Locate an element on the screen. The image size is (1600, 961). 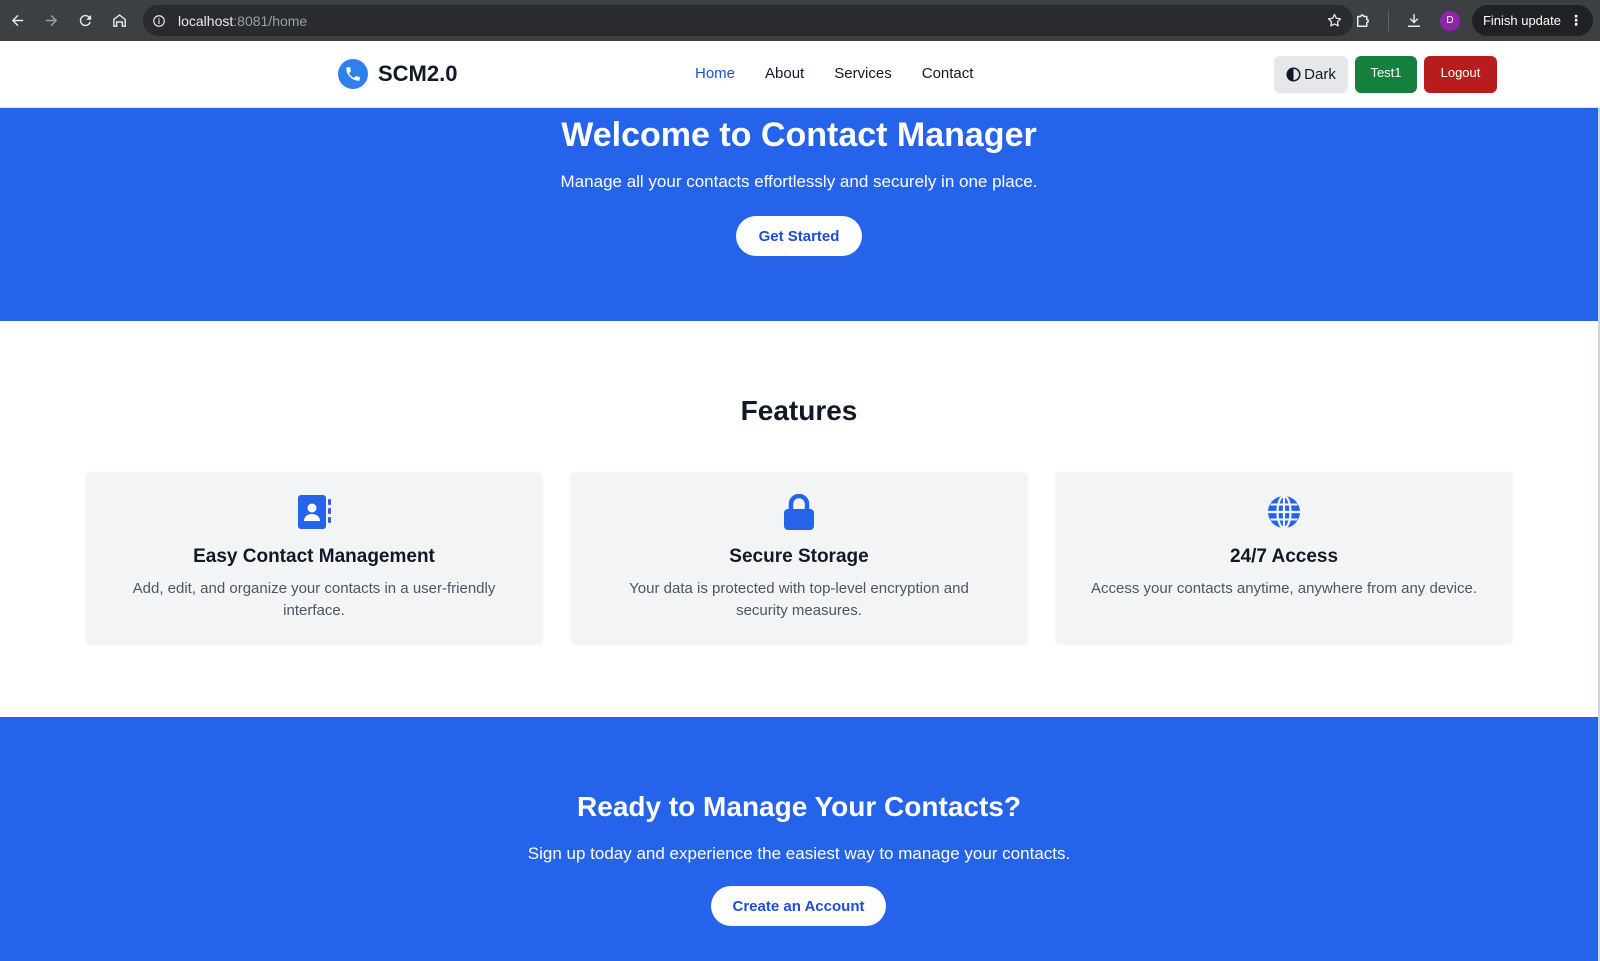
arrow-left-icon is located at coordinates (17, 20).